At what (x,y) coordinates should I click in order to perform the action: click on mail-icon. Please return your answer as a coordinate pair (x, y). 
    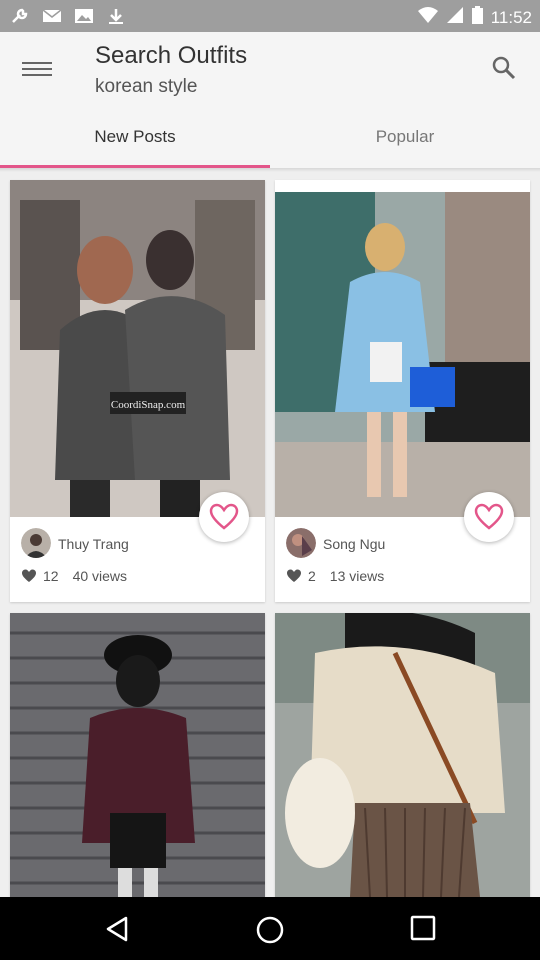
    Looking at the image, I should click on (52, 16).